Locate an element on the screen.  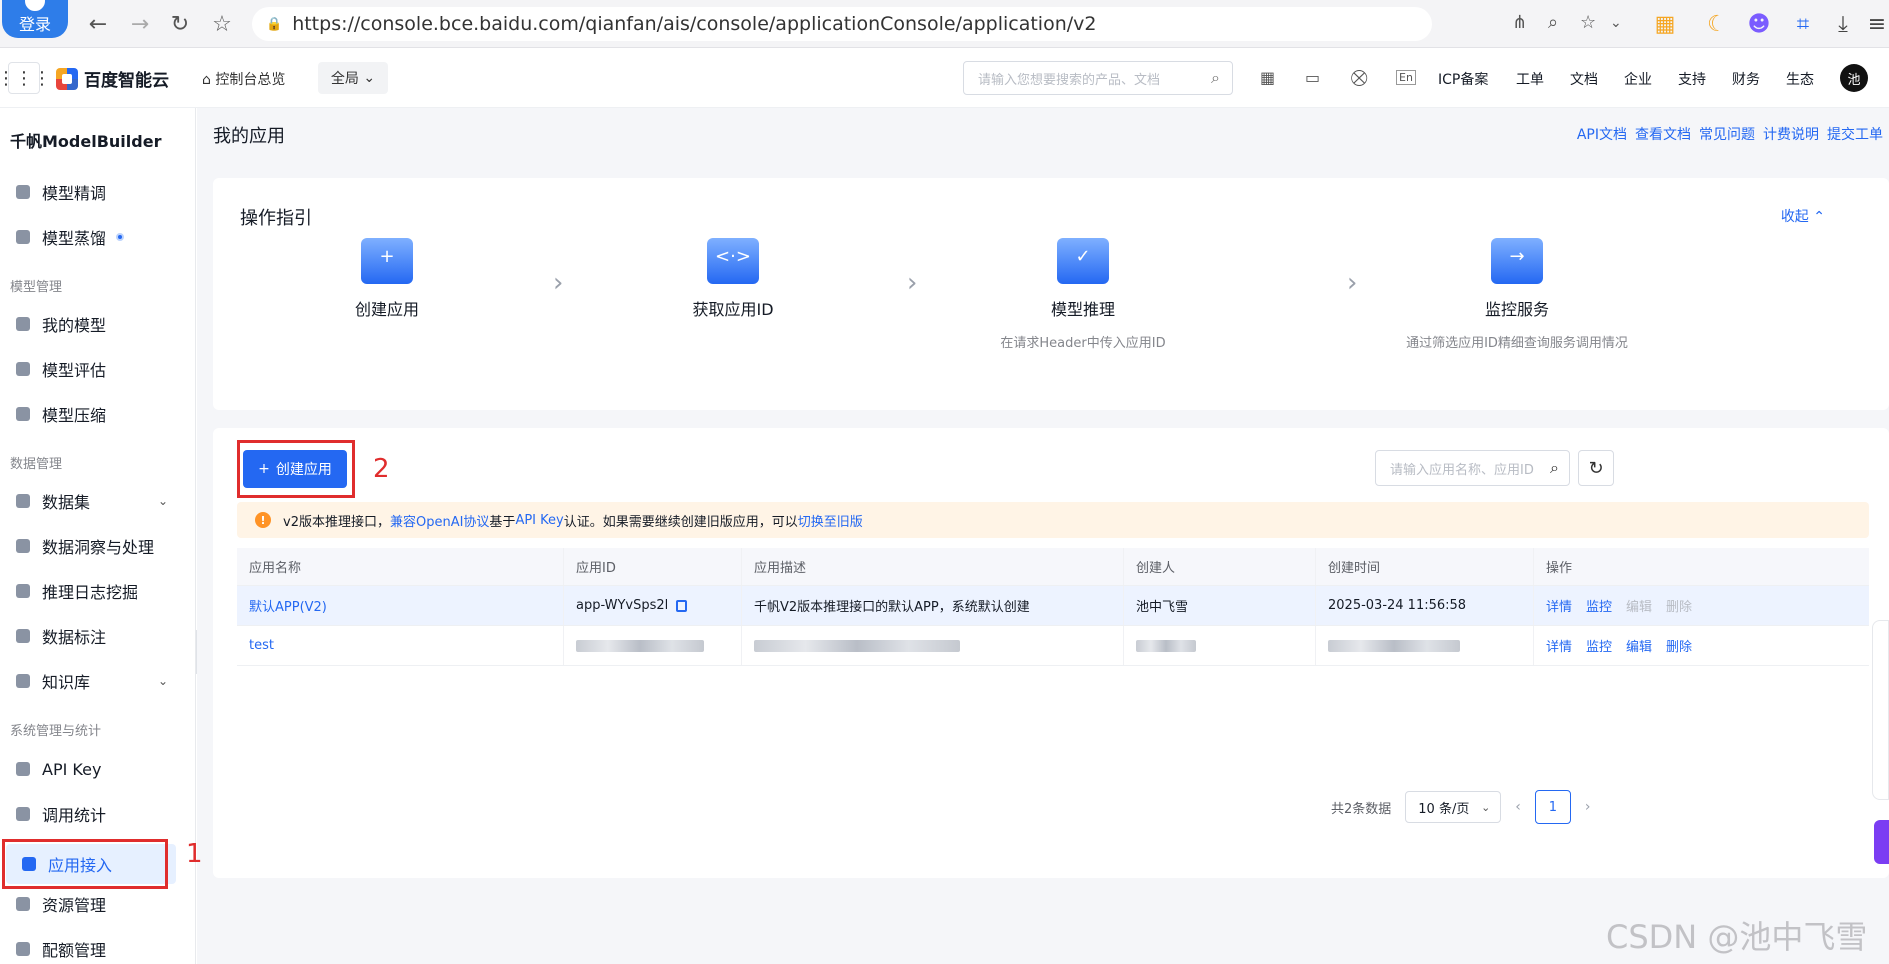
quota-icon is located at coordinates (23, 949).